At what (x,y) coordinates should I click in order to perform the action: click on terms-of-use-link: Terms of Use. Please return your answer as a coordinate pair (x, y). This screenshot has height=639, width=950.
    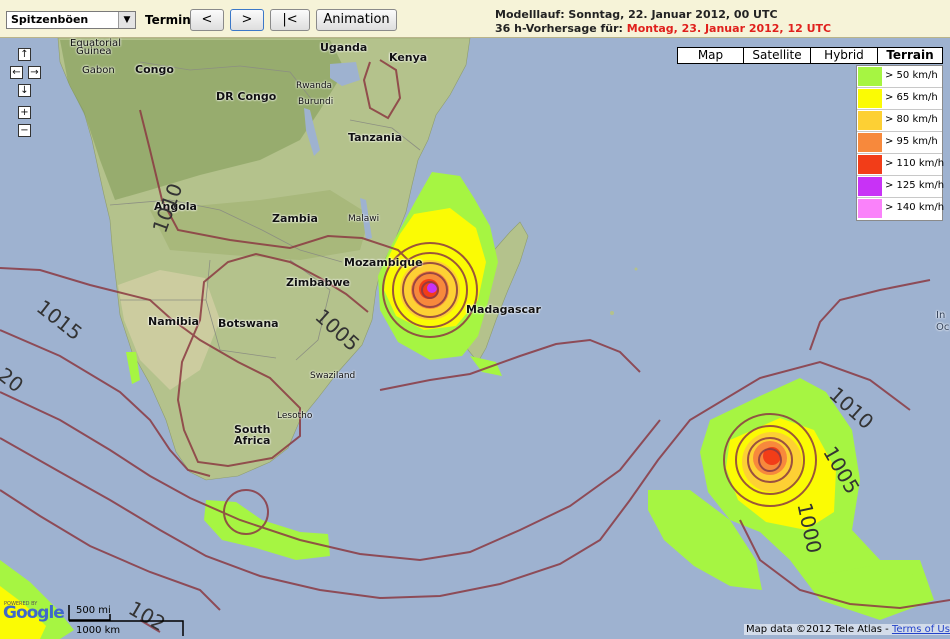
    Looking at the image, I should click on (921, 629).